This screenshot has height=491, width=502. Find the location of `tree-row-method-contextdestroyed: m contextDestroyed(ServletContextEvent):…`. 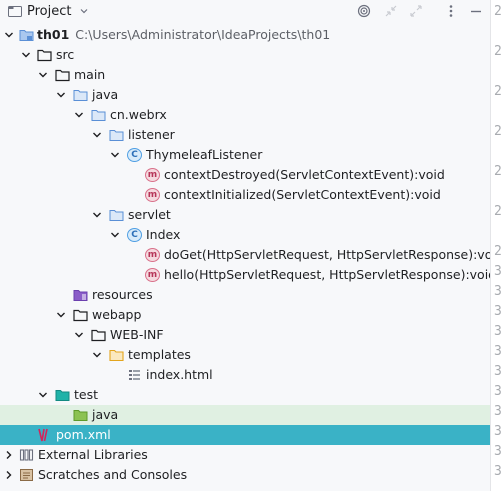

tree-row-method-contextdestroyed: m contextDestroyed(ServletContextEvent):… is located at coordinates (245, 175).